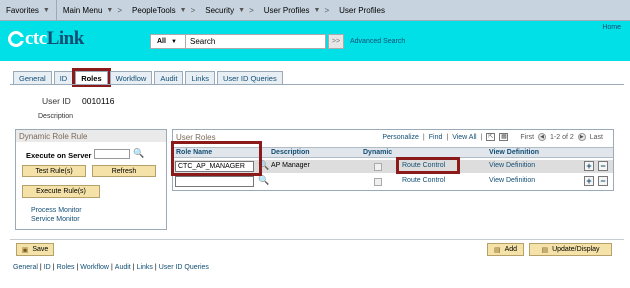 Image resolution: width=630 pixels, height=288 pixels. I want to click on update-display-icon: ▤, so click(545, 250).